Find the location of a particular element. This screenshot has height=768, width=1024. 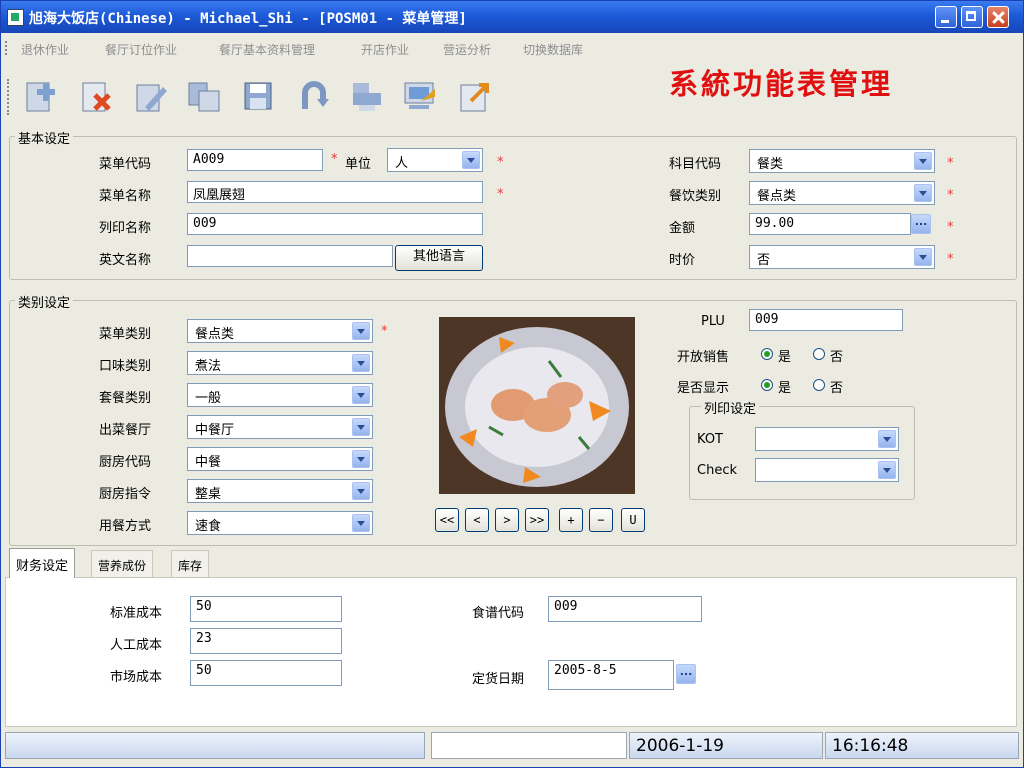

image-last-button: >> is located at coordinates (537, 520).